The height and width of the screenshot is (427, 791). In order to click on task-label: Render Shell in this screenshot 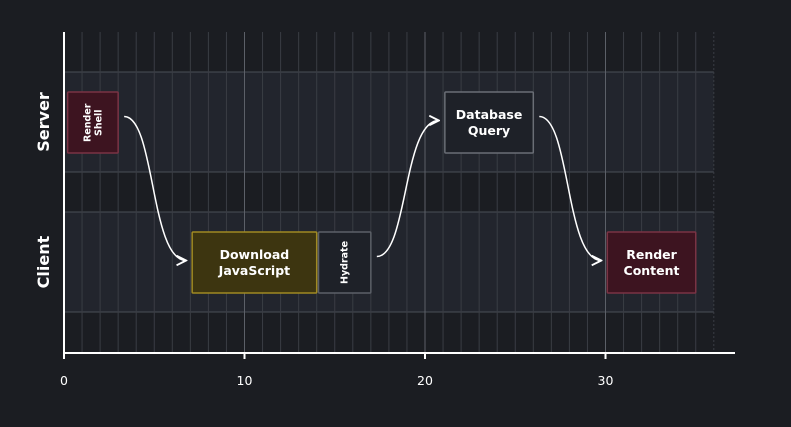, I will do `click(92, 122)`.